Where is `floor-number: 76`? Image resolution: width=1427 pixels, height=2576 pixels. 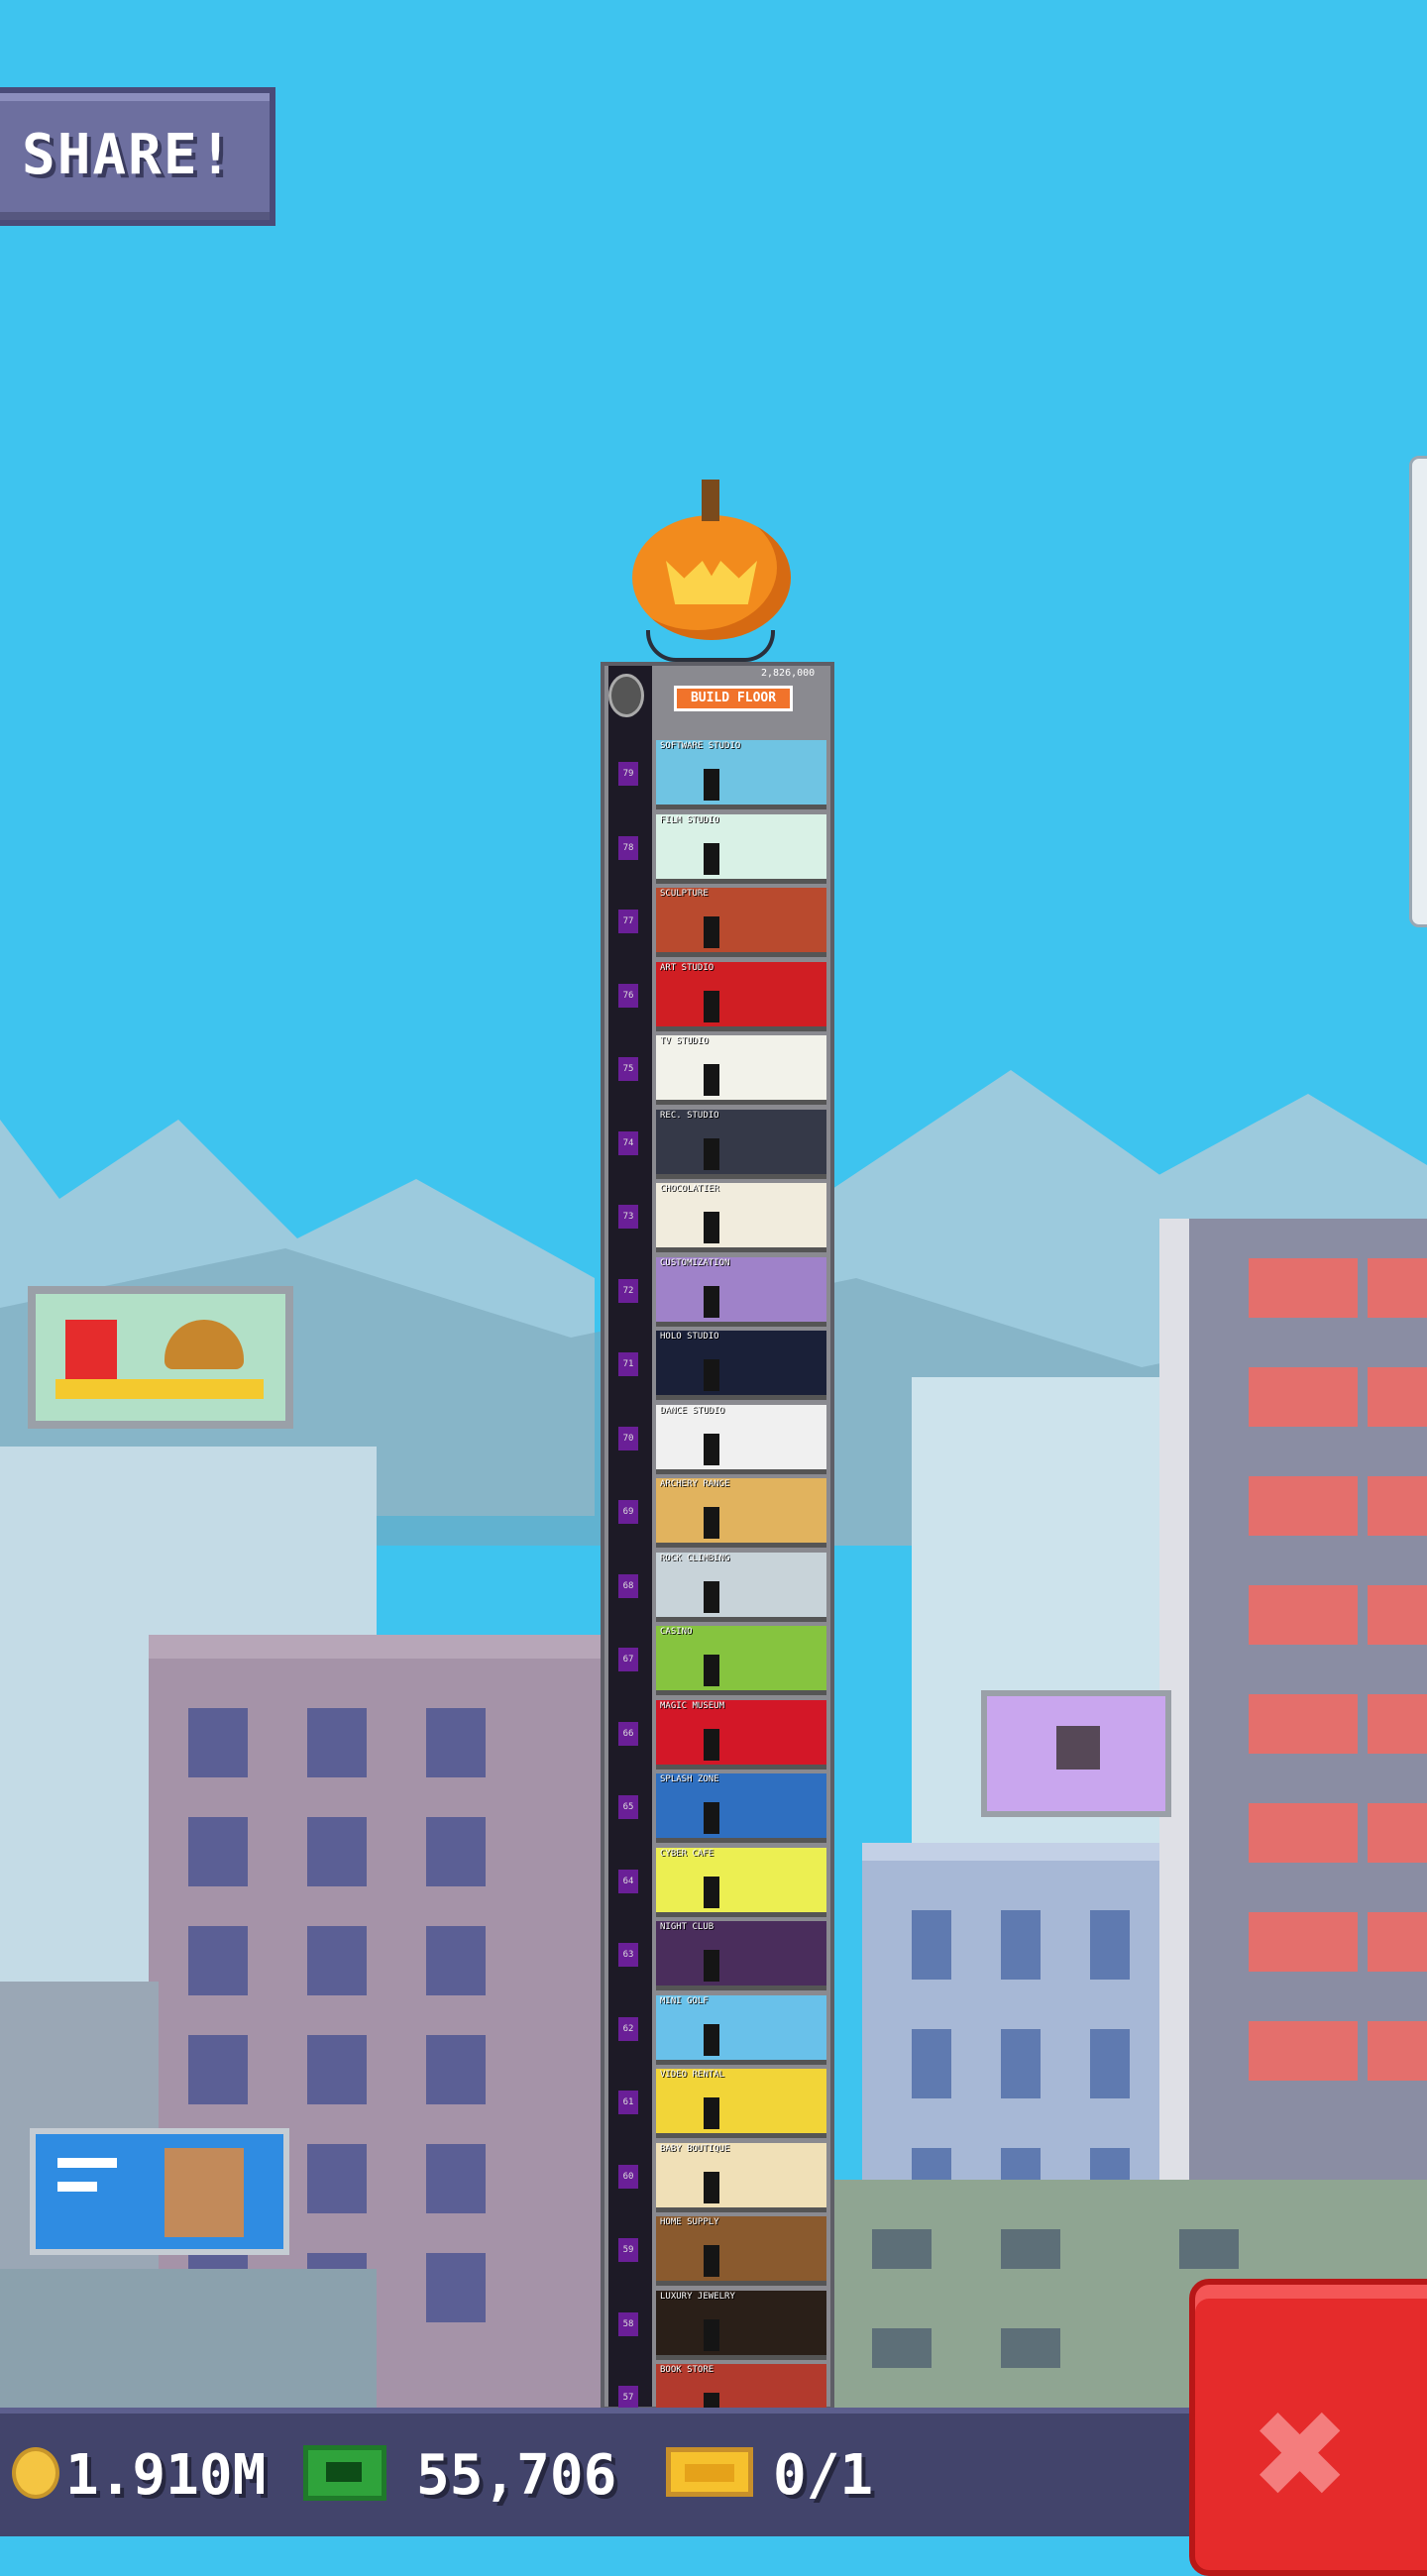
floor-number: 76 is located at coordinates (628, 995).